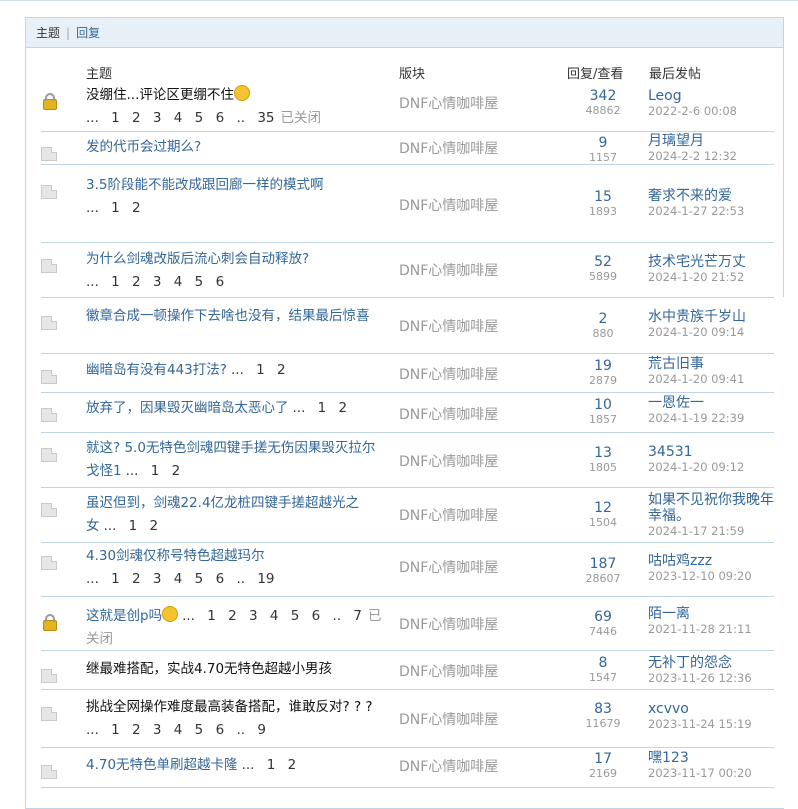  What do you see at coordinates (603, 759) in the screenshot?
I see `reply-count: 17` at bounding box center [603, 759].